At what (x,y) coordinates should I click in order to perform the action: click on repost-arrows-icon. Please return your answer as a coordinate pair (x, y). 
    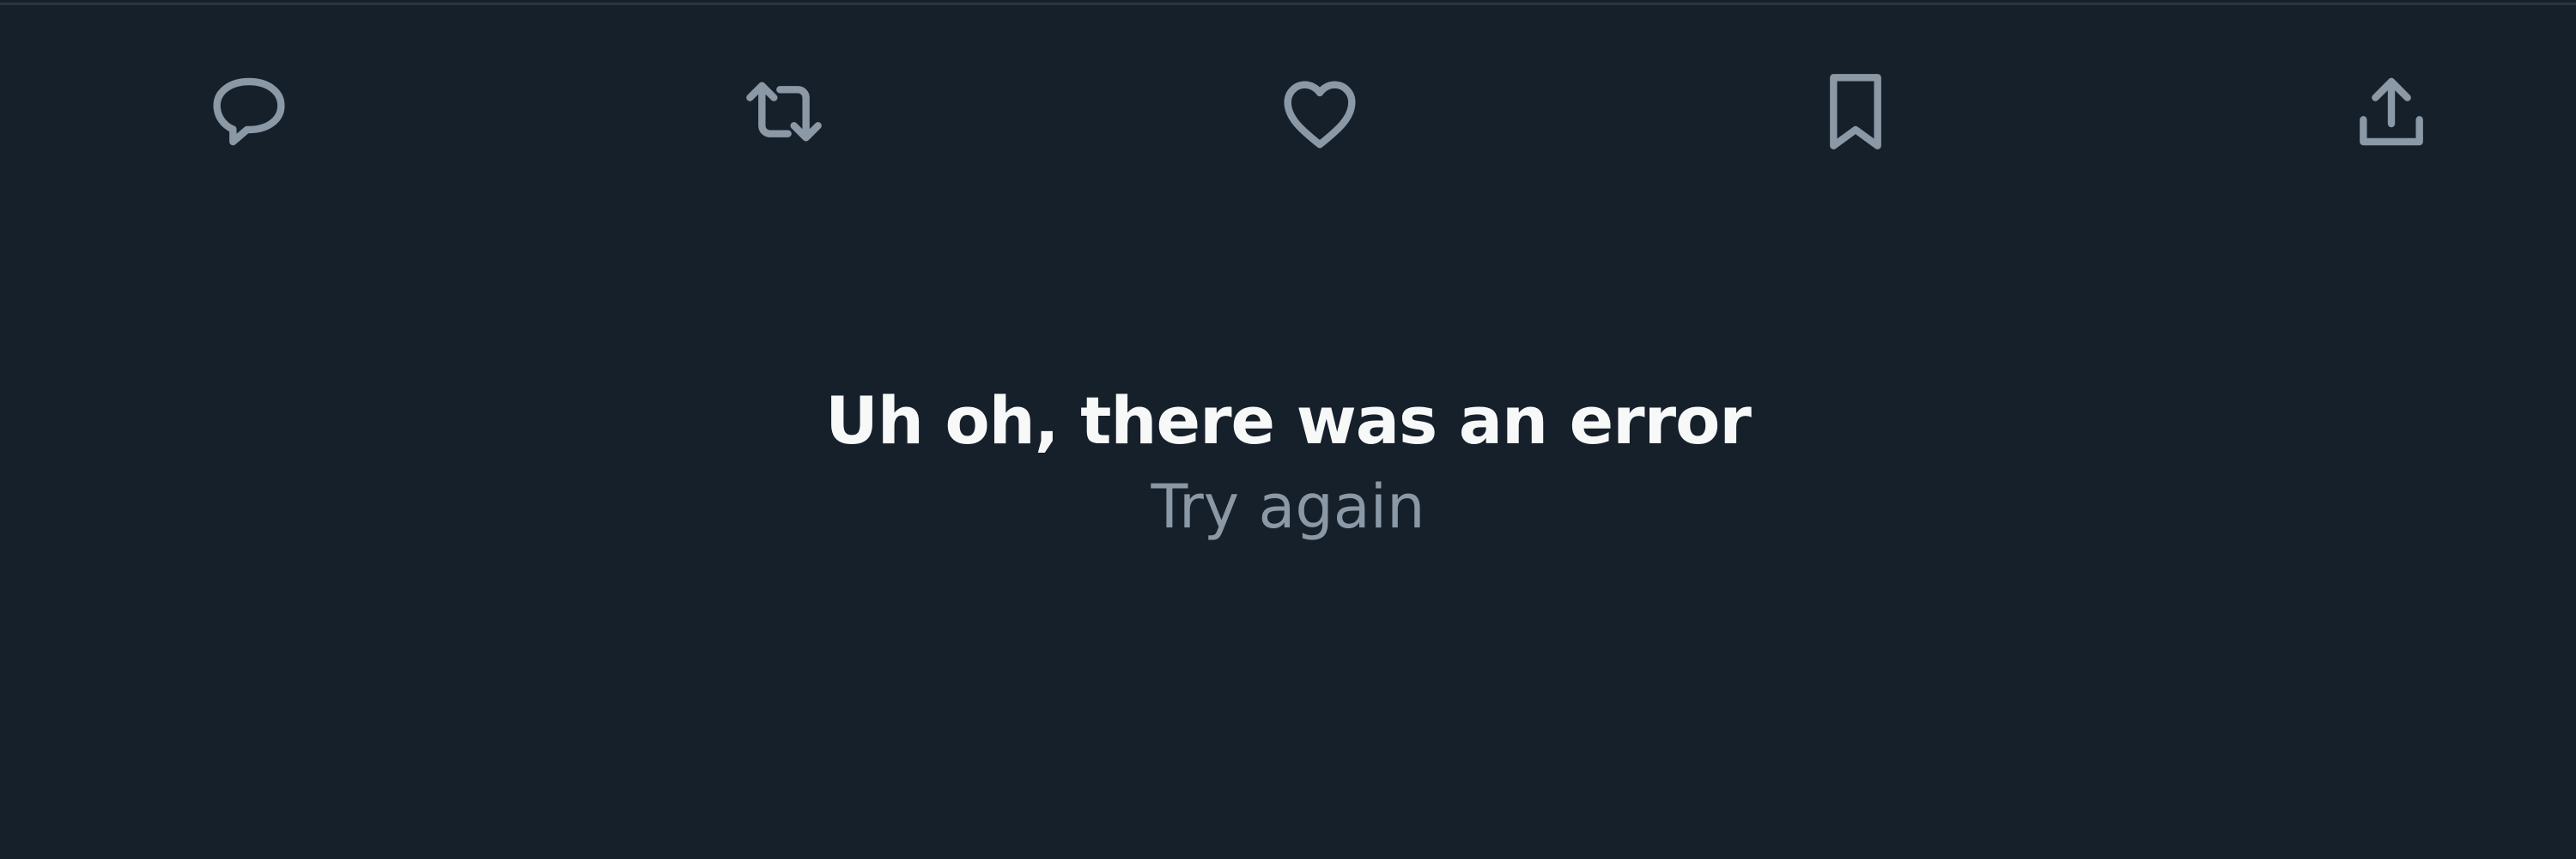
    Looking at the image, I should click on (784, 112).